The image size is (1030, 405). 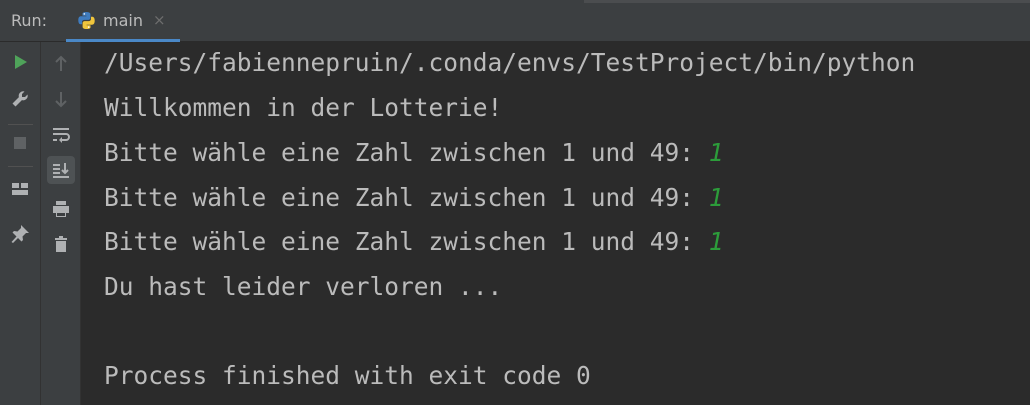 I want to click on run-tool-window-header: Run: main ×, so click(x=515, y=21).